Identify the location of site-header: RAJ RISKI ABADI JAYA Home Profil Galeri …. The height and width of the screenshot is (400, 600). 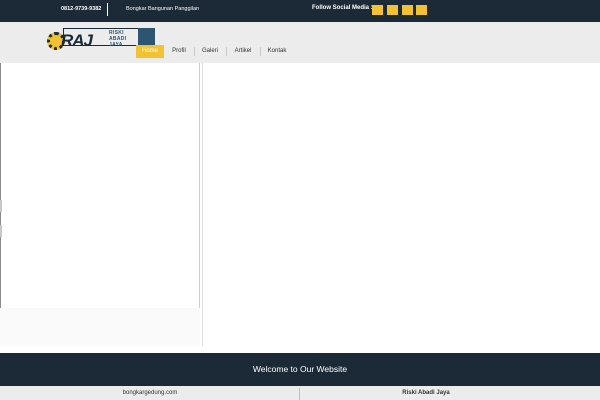
(300, 42).